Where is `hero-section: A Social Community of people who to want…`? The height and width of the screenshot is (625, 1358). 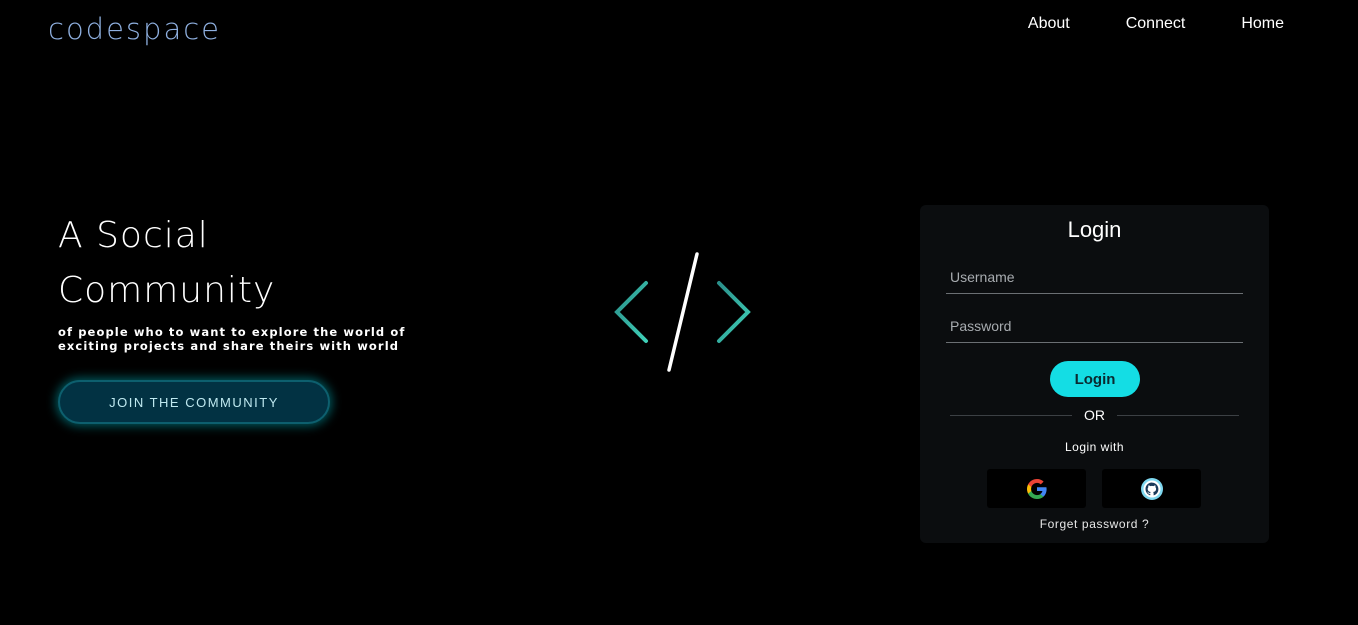
hero-section: A Social Community of people who to want… is located at coordinates (248, 316).